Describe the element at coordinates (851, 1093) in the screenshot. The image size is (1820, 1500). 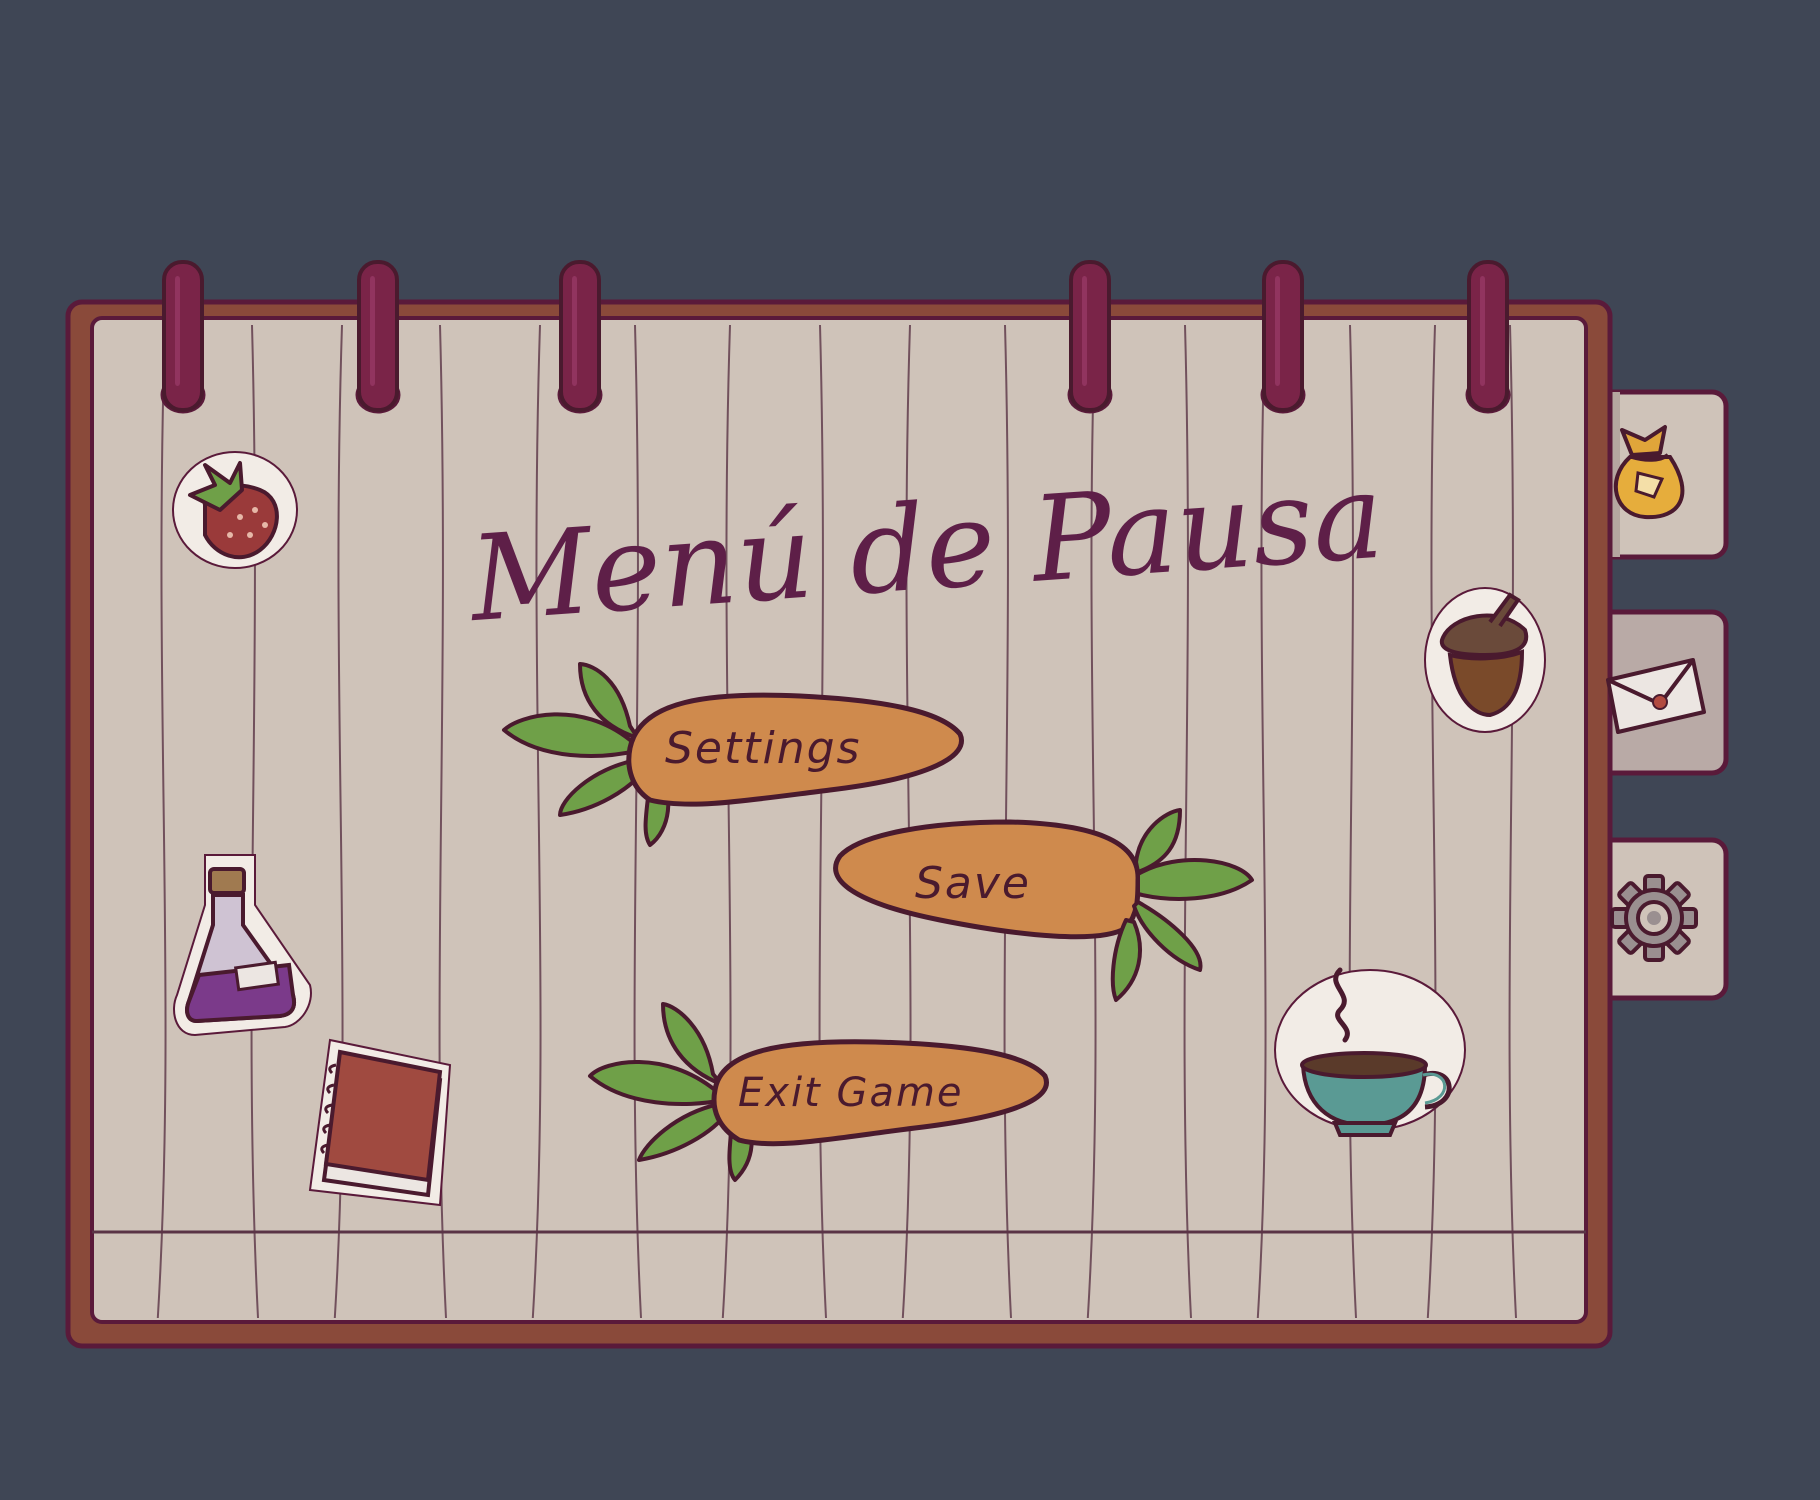
I see `exit-game-label: Exit Game` at that location.